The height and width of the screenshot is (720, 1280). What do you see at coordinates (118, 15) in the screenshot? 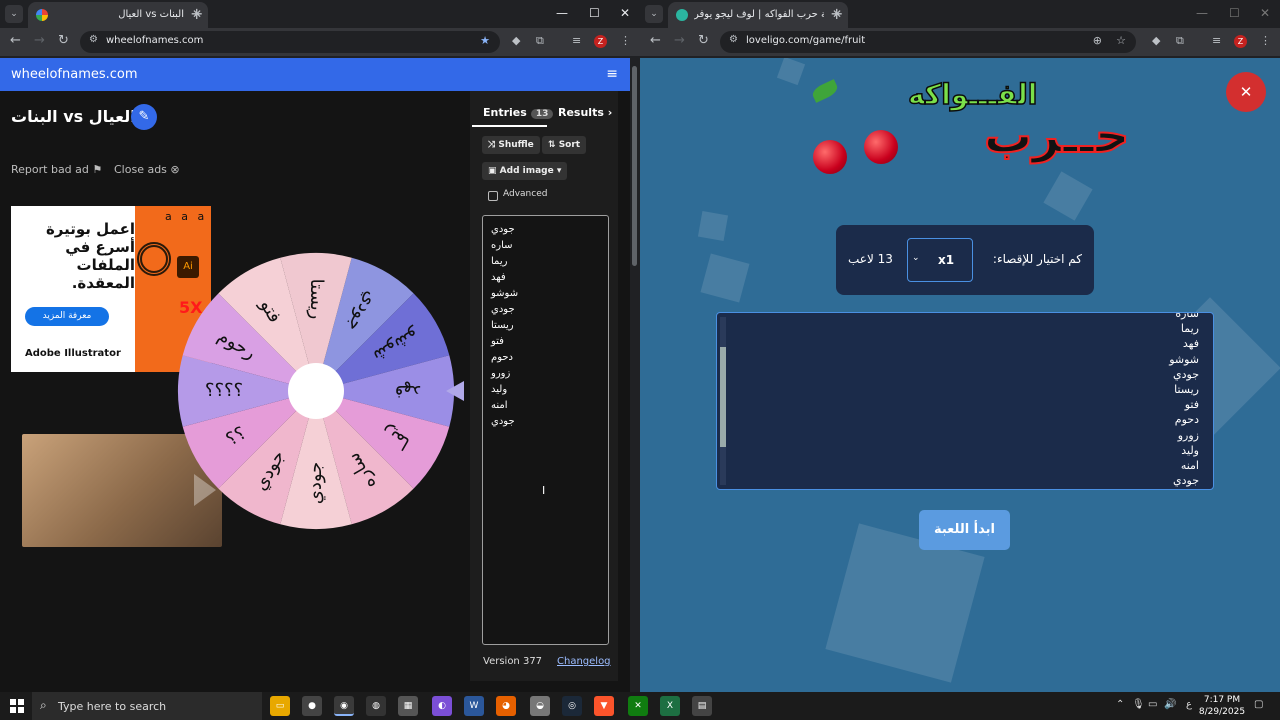
I see `tab-wheelofnames: العيال vs البنات ✕` at bounding box center [118, 15].